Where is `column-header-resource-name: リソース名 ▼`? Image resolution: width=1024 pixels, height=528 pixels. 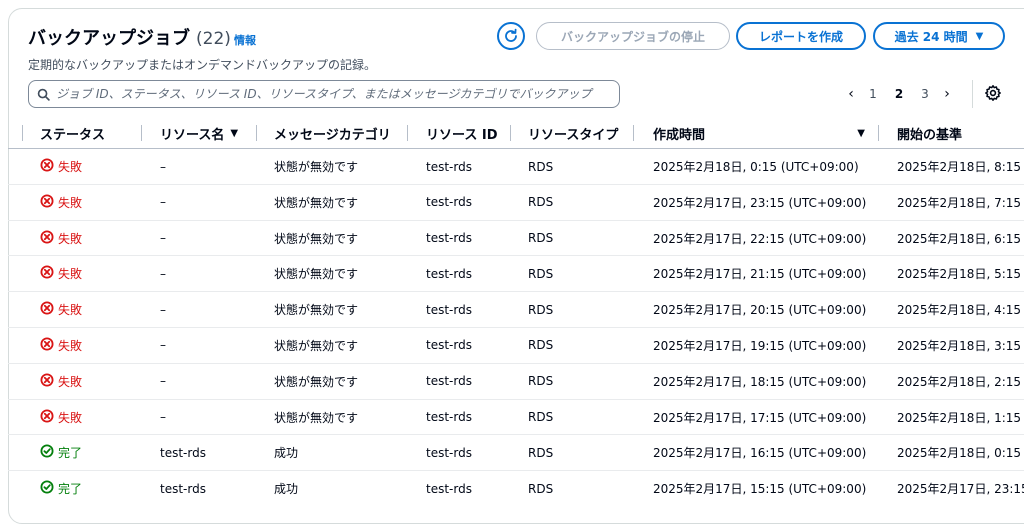
column-header-resource-name: リソース名 ▼ is located at coordinates (199, 133).